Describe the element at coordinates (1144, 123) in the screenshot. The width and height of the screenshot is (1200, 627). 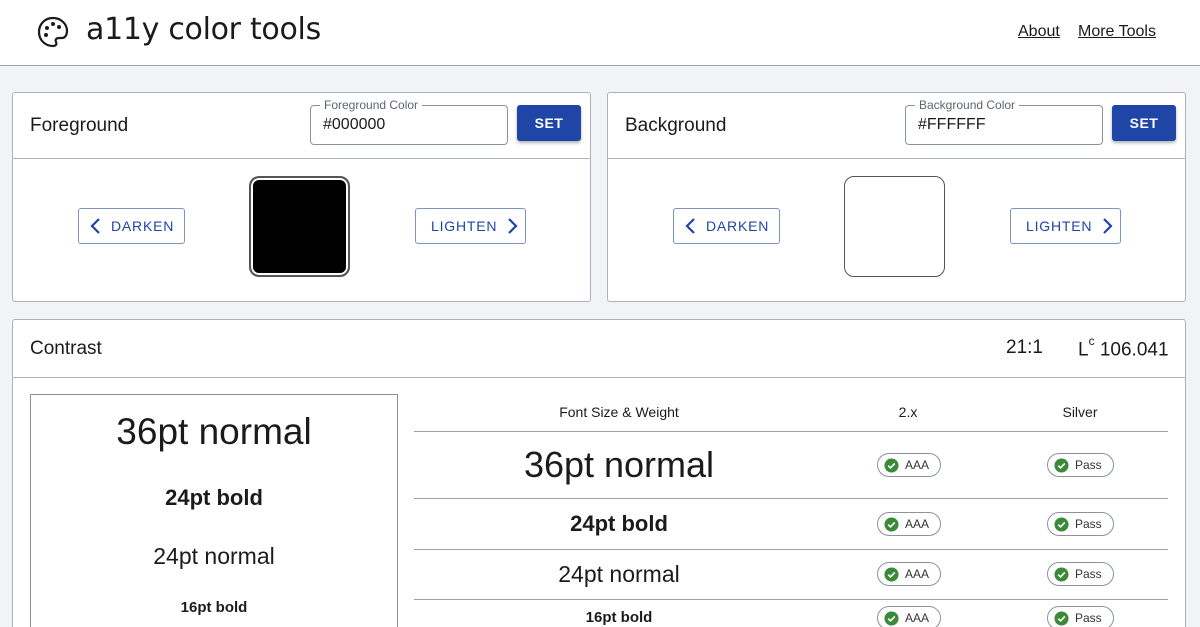
I see `background-set-button: SET` at that location.